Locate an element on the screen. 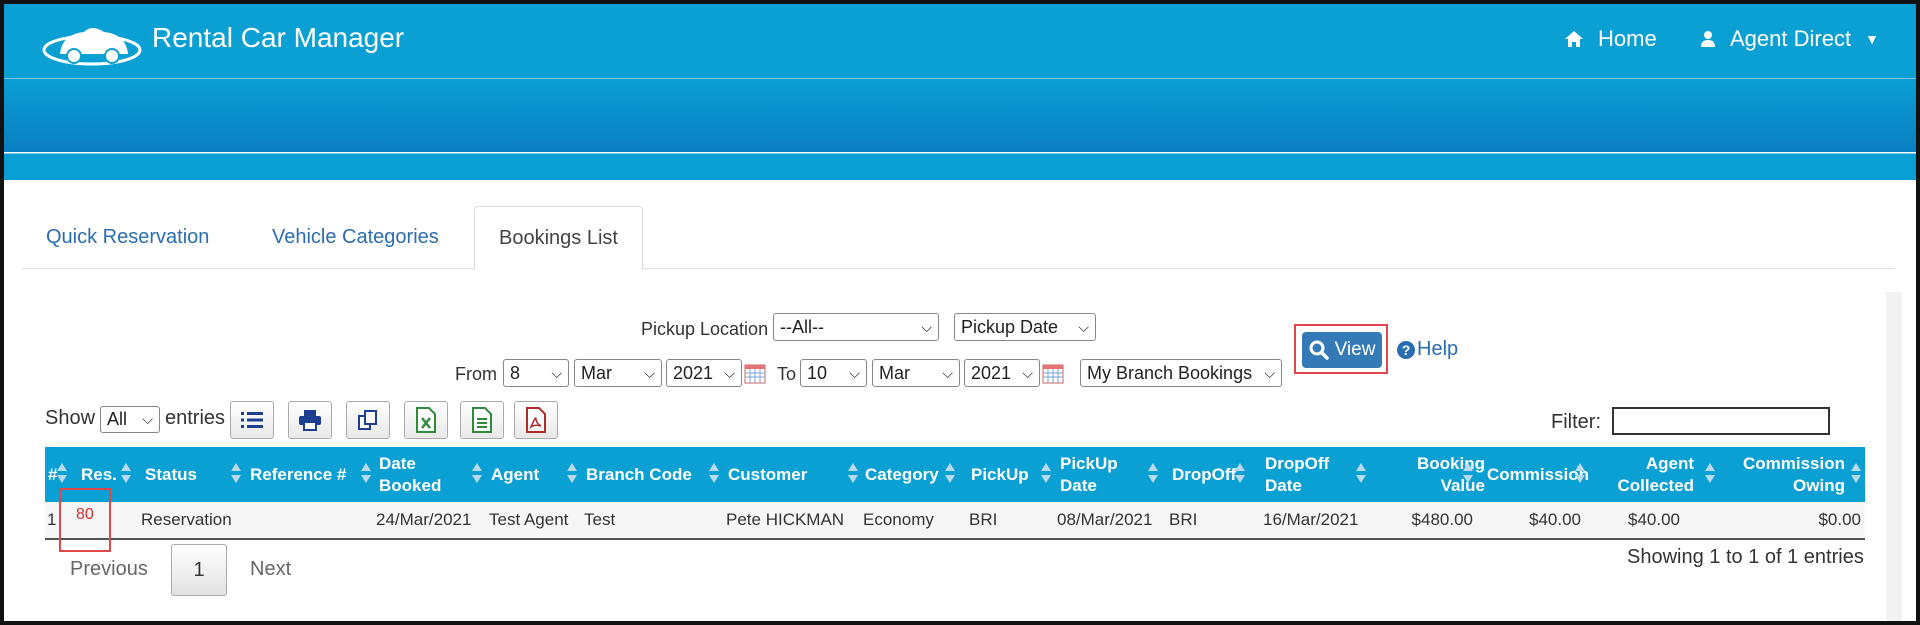 The image size is (1920, 625). user-menu: Agent Direct ▼ is located at coordinates (1789, 39).